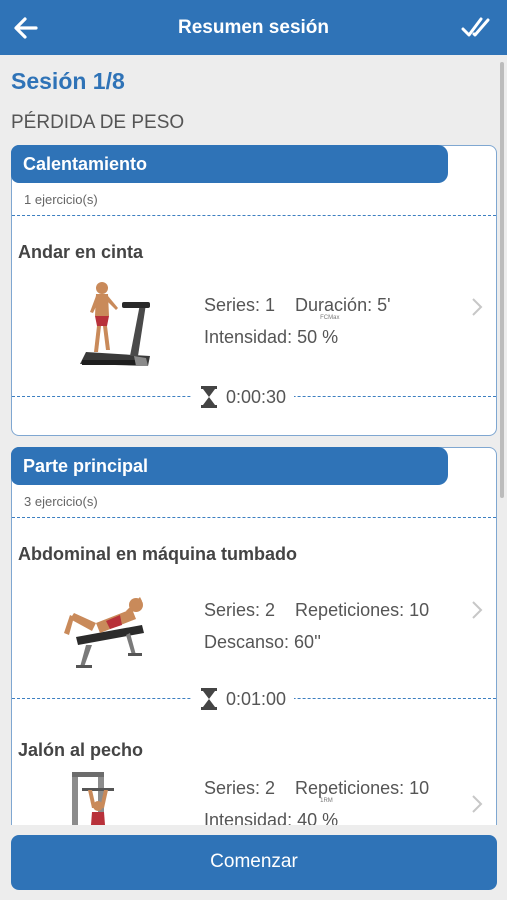 This screenshot has width=507, height=900. What do you see at coordinates (256, 396) in the screenshot?
I see `rest-time-value: 0:00:30` at bounding box center [256, 396].